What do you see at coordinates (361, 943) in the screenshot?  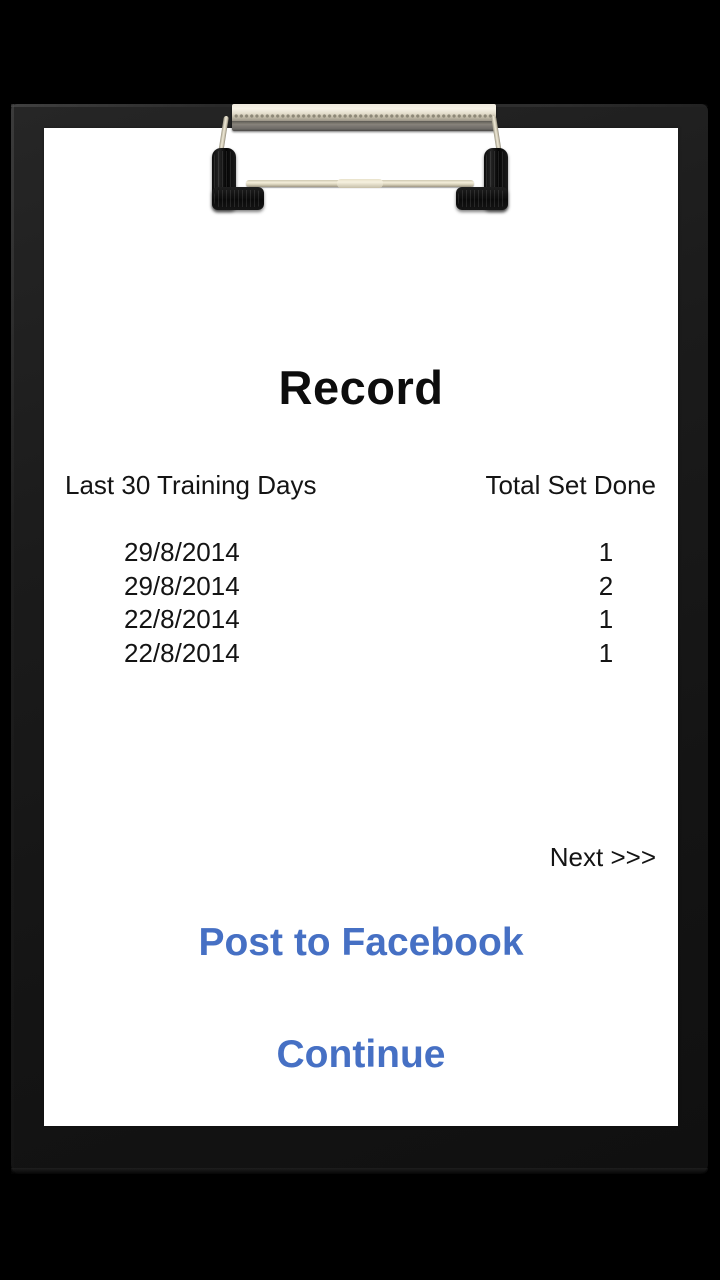 I see `post-to-facebook-button: Post to Facebook` at bounding box center [361, 943].